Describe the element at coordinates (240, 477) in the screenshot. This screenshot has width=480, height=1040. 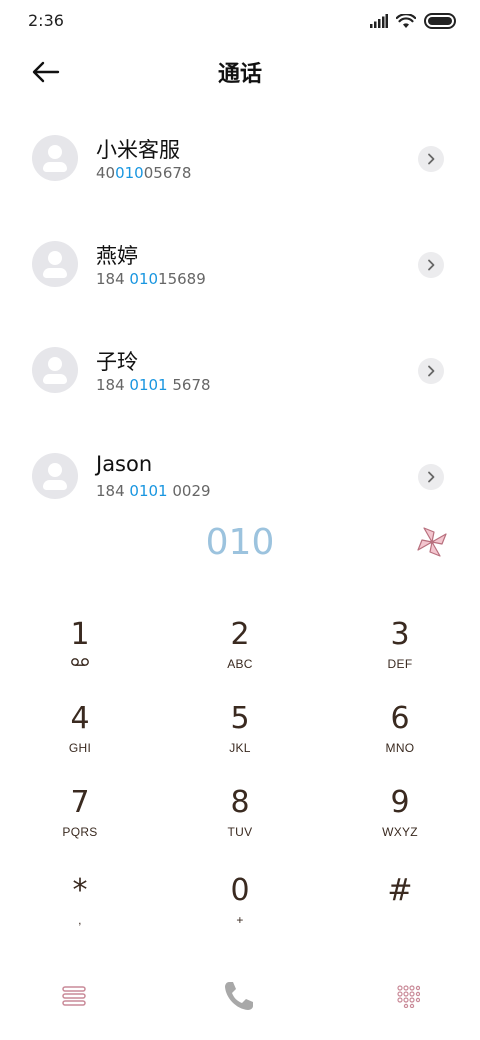
I see `contact-row: Jason 184 0101 0029` at that location.